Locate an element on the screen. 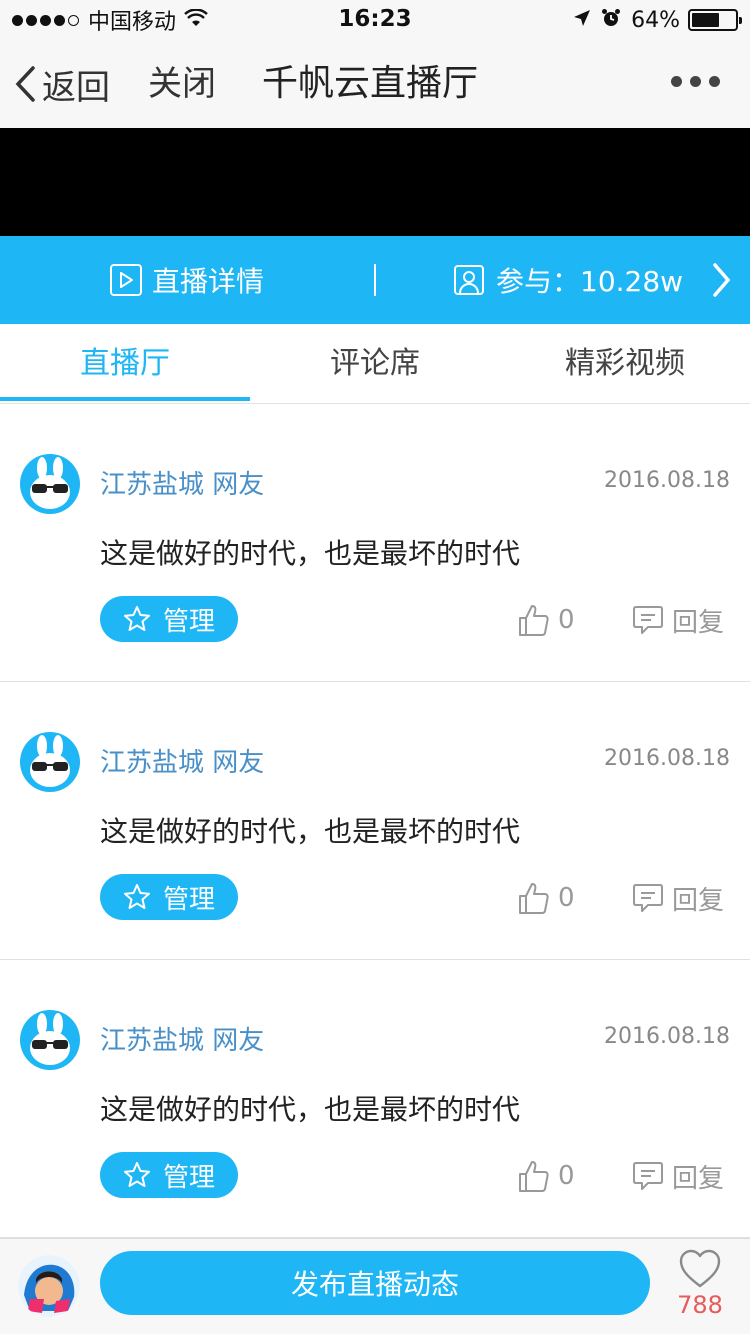 This screenshot has height=1334, width=750. user-avatar is located at coordinates (49, 1286).